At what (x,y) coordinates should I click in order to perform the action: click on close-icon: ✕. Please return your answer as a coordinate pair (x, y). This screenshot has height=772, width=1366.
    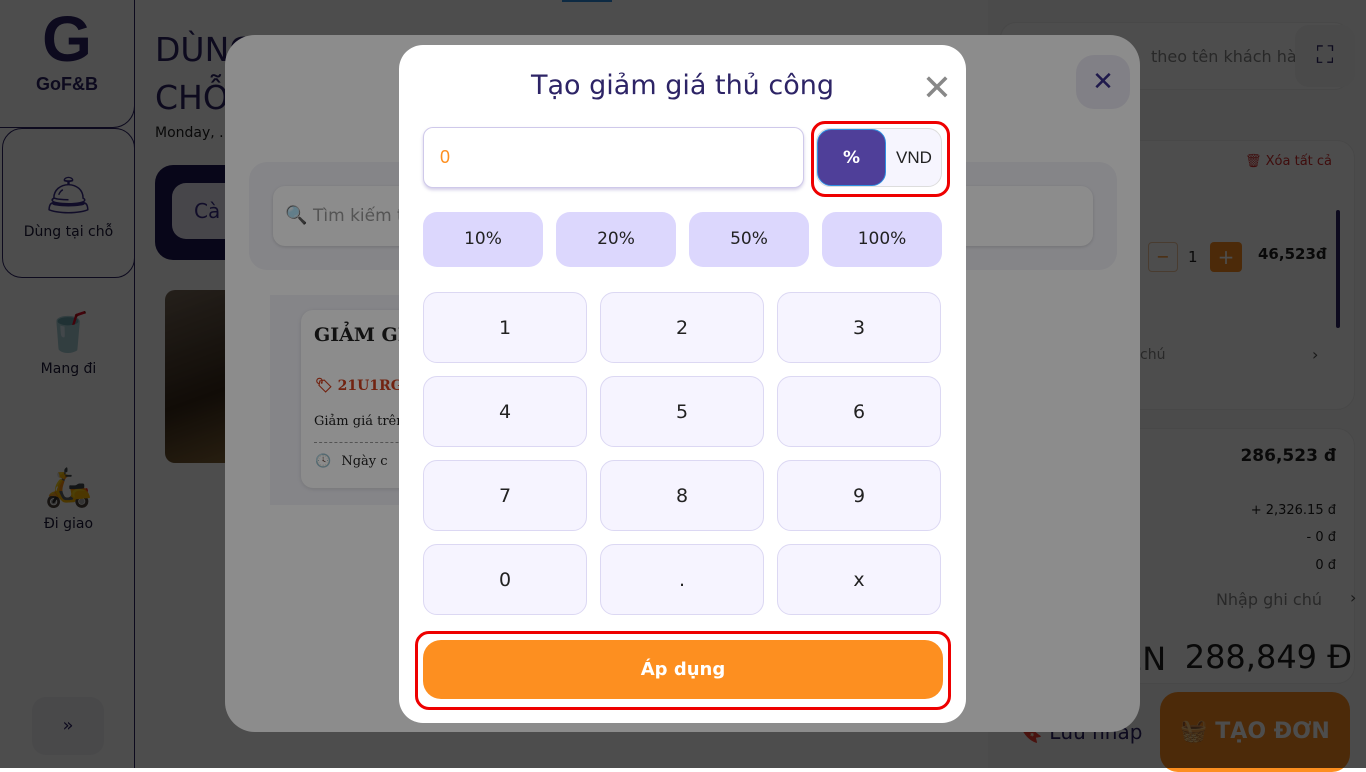
    Looking at the image, I should click on (937, 89).